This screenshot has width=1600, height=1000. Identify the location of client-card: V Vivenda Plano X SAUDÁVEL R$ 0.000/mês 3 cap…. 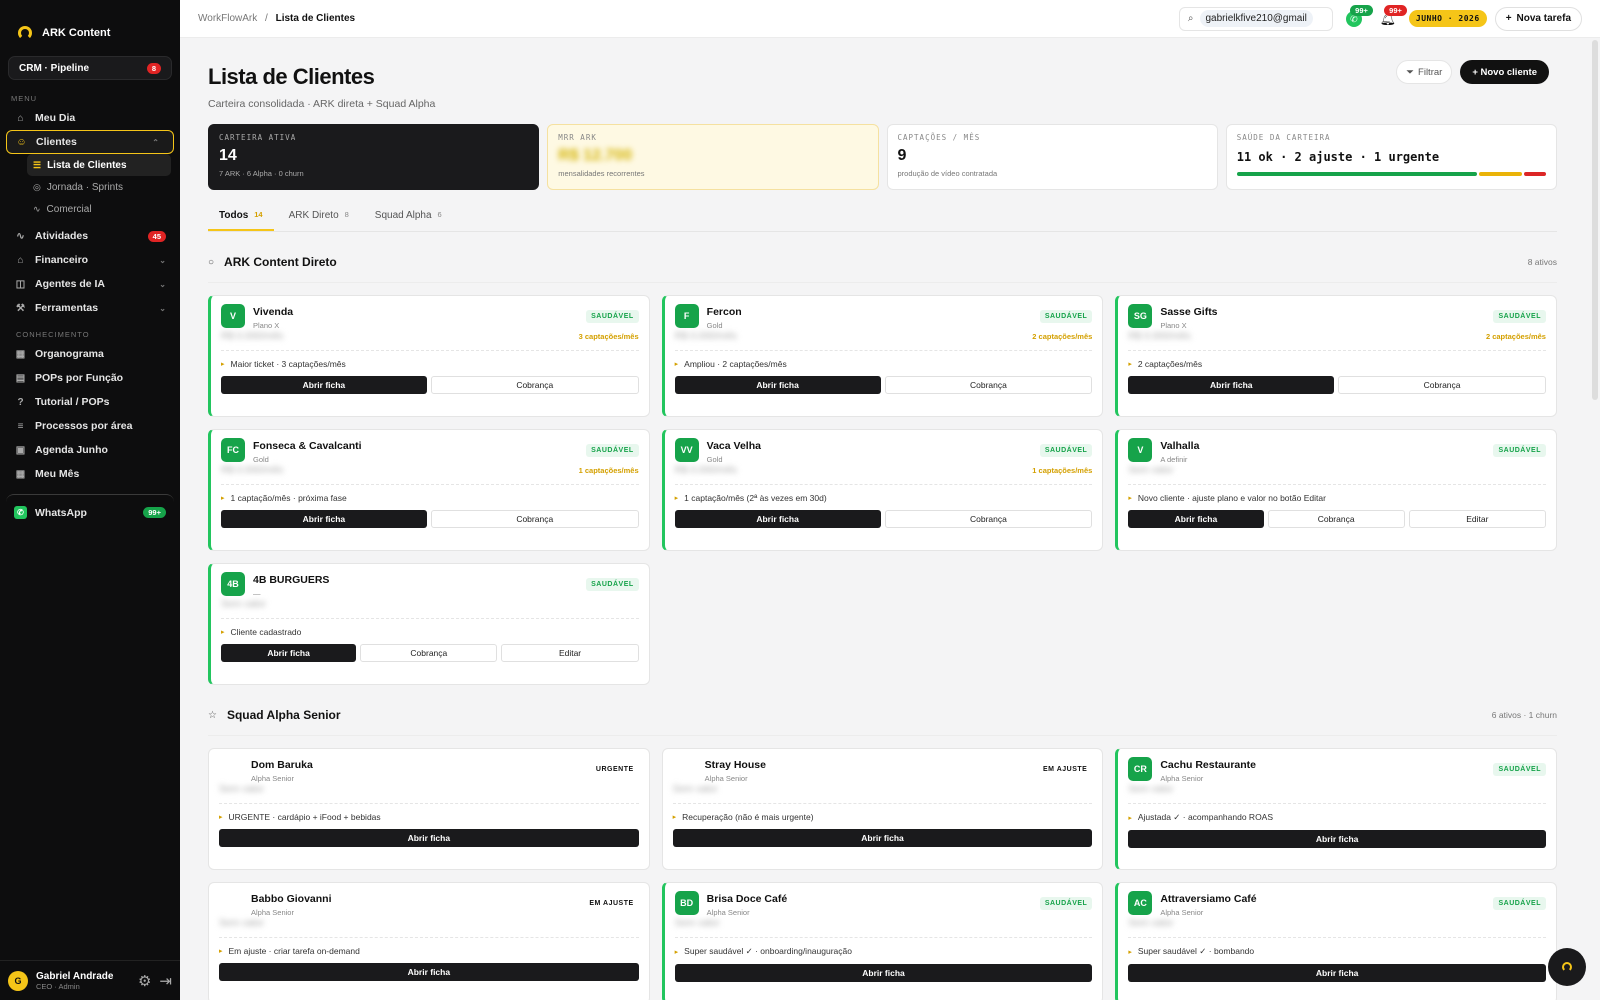
(429, 356).